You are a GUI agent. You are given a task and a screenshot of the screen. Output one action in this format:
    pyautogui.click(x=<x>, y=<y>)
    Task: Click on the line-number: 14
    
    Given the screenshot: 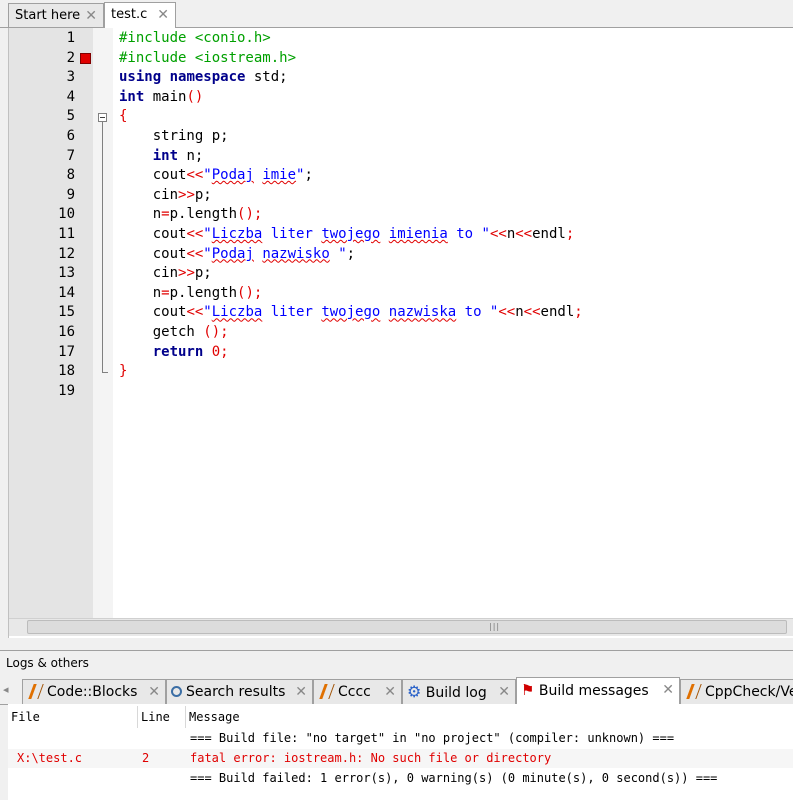 What is the action you would take?
    pyautogui.click(x=66, y=292)
    